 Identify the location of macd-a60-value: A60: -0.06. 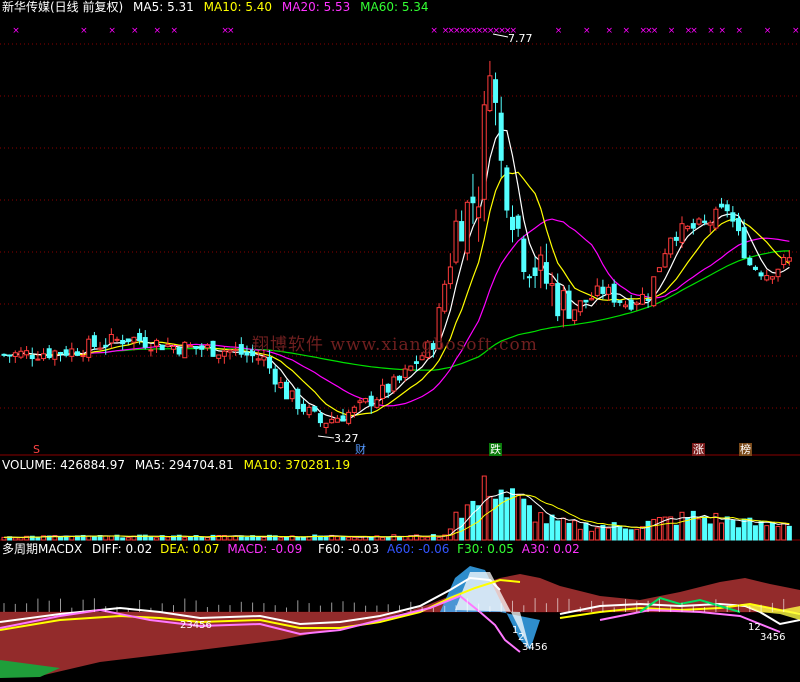
(418, 549).